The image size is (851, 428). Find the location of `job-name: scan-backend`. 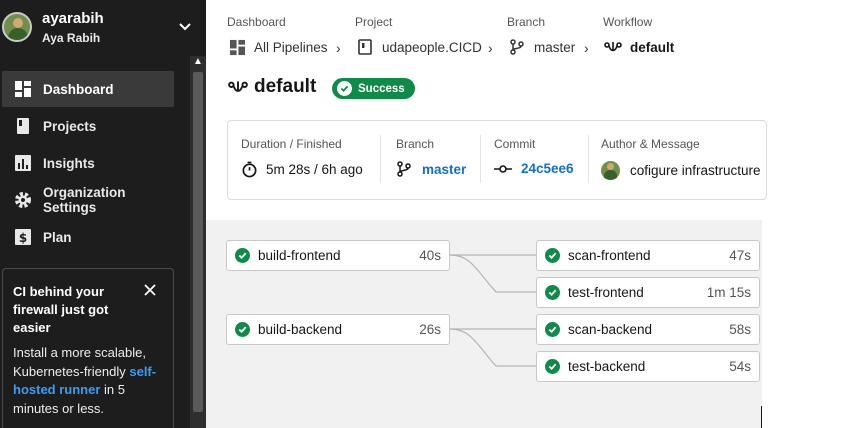

job-name: scan-backend is located at coordinates (610, 329).